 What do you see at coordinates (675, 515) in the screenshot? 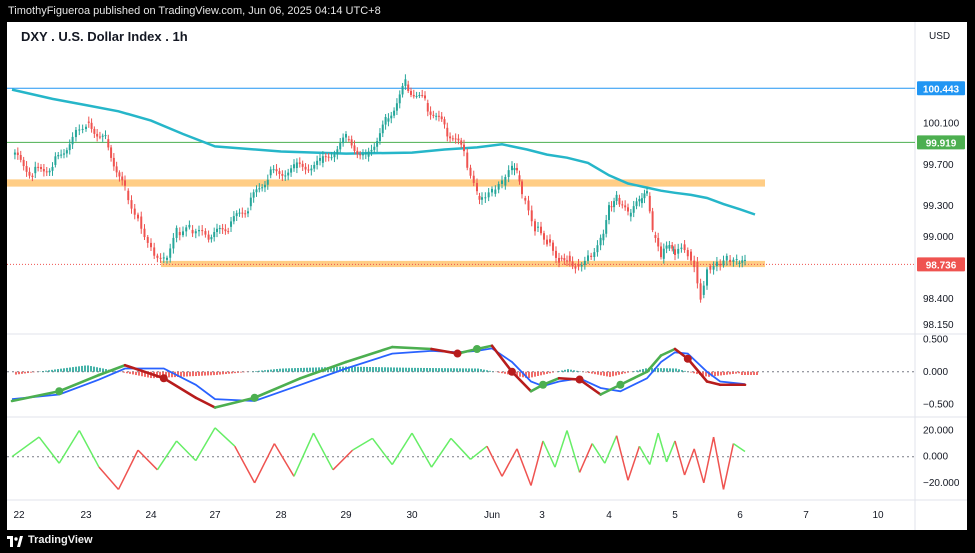
I see `x-tick-label: 5` at bounding box center [675, 515].